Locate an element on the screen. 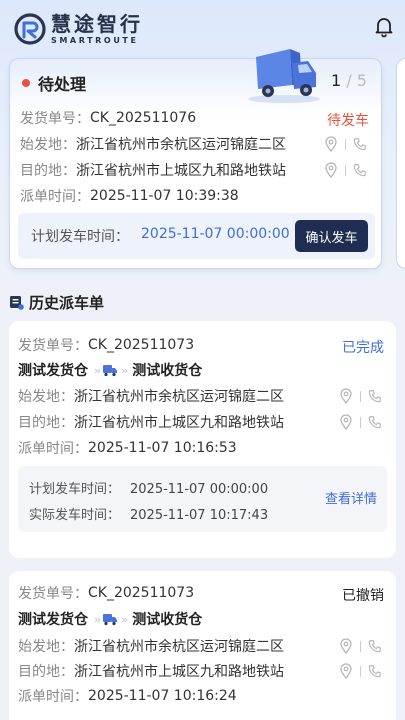 This screenshot has height=720, width=405. pending-dispatch-row: 派单时间： 2025-11-07 10:39:38 is located at coordinates (129, 196).